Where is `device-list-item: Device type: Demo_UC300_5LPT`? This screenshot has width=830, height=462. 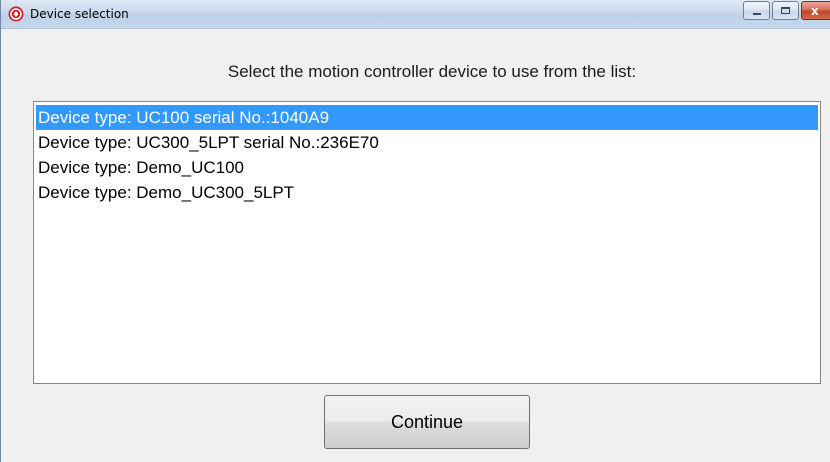
device-list-item: Device type: Demo_UC300_5LPT is located at coordinates (427, 192).